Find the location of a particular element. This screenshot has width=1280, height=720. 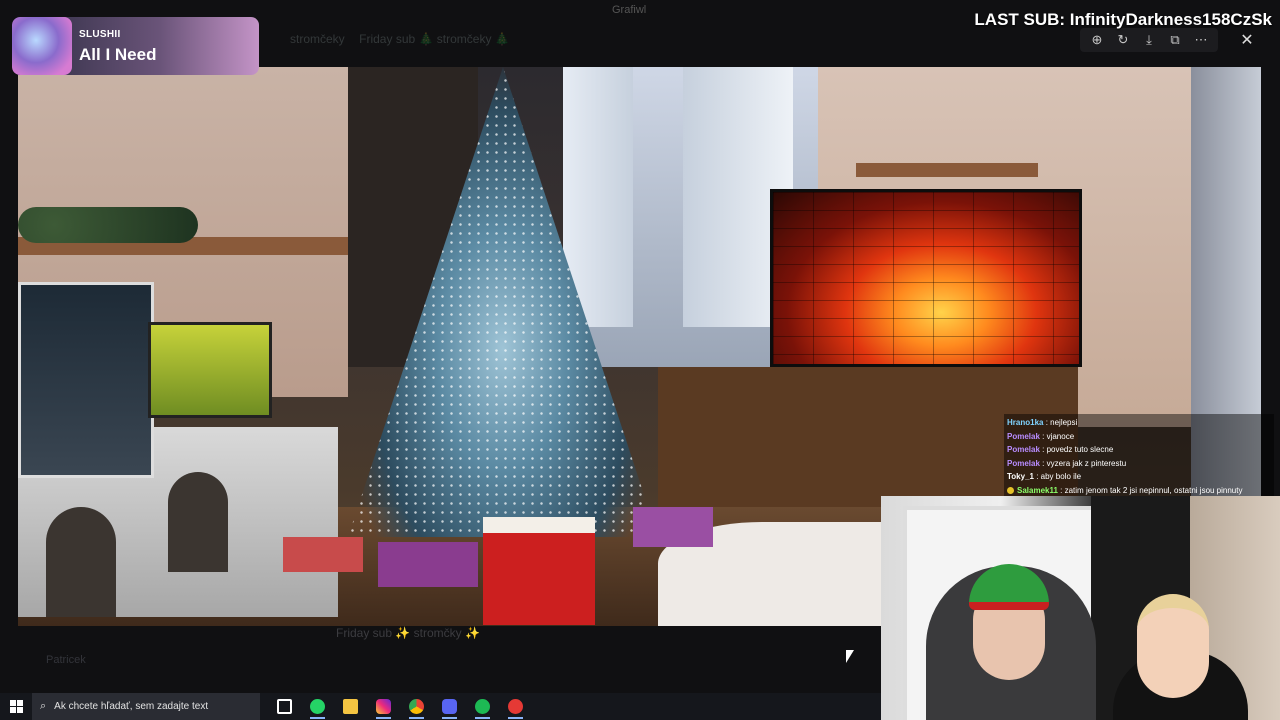

search-icon: ⌕ is located at coordinates (43, 706).